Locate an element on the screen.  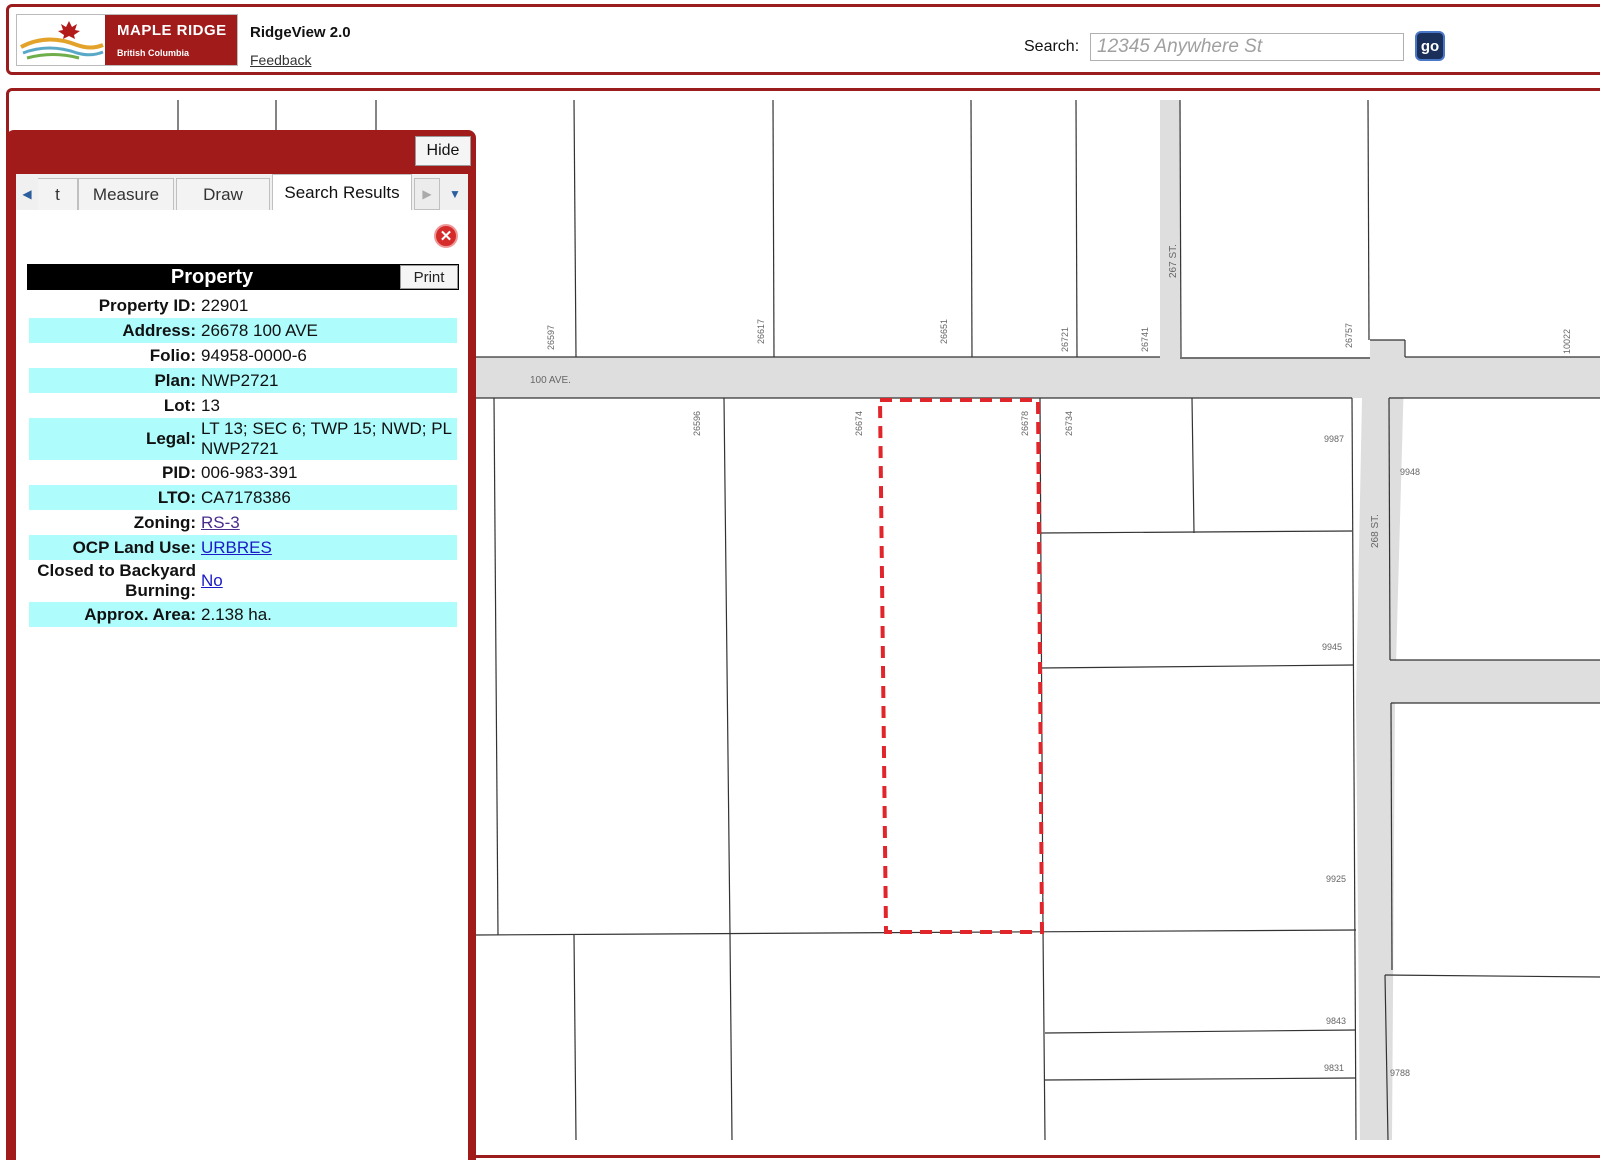
field-value: 22901 is located at coordinates (225, 305).